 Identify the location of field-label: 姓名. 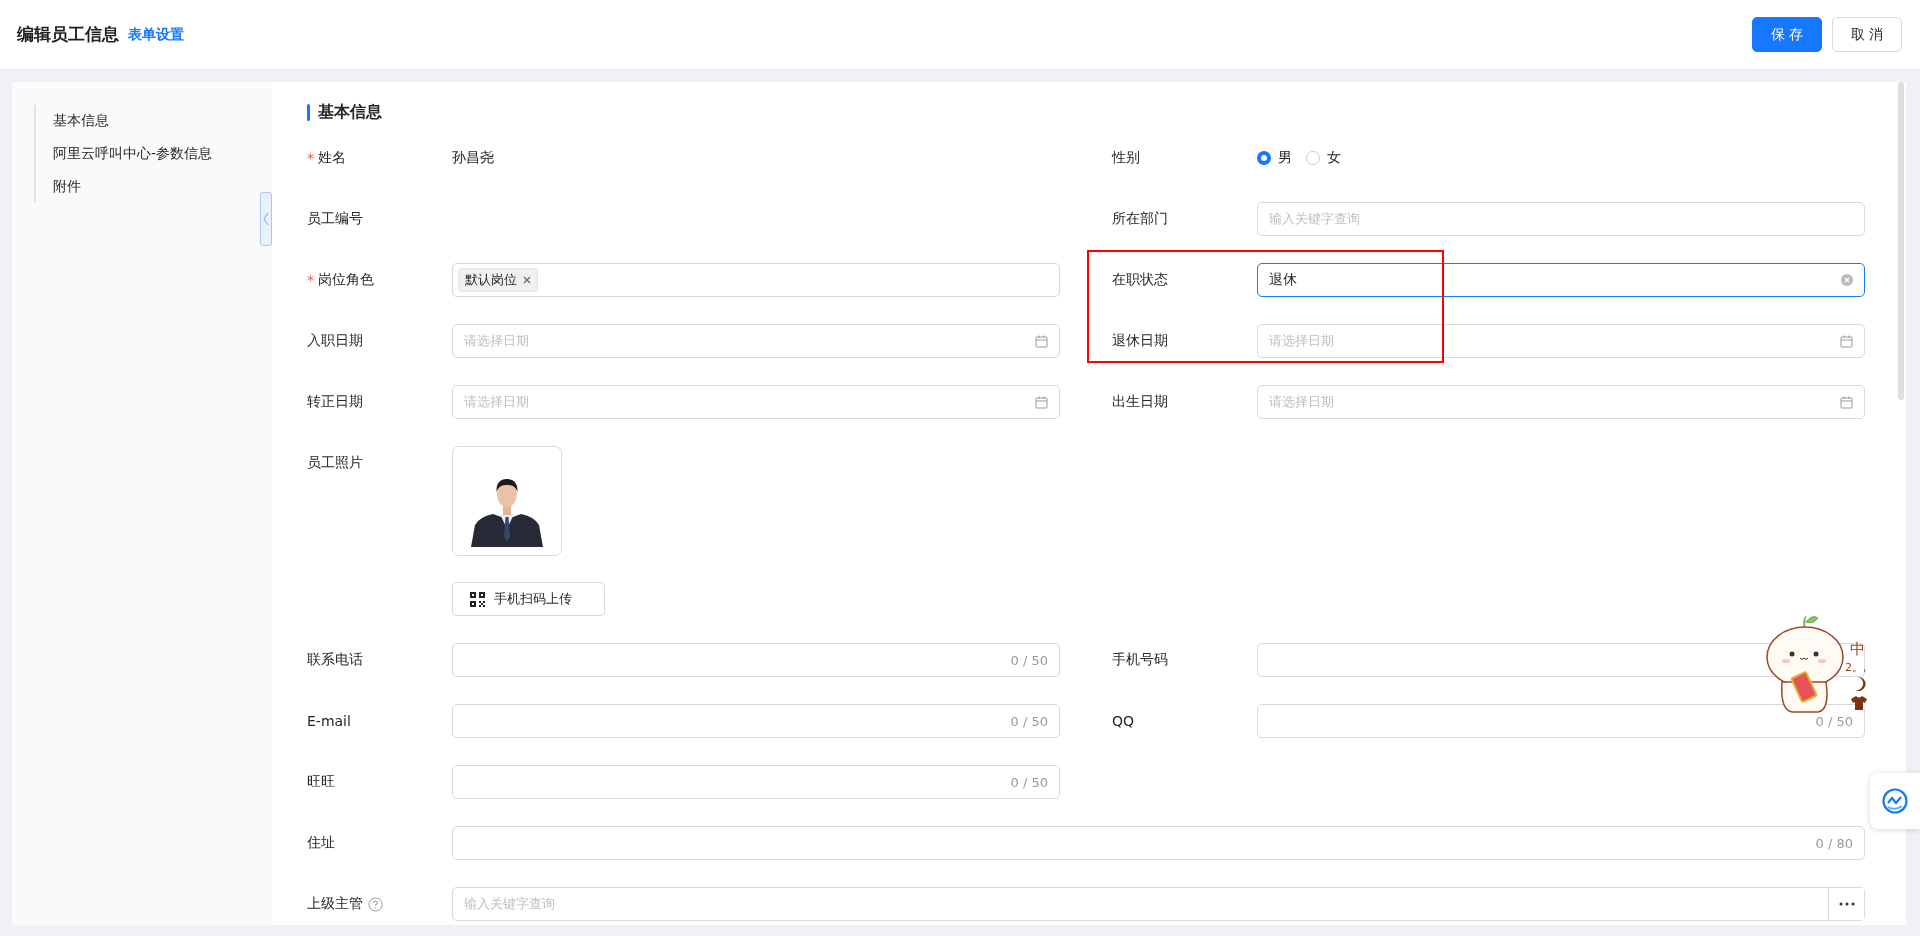
(332, 158).